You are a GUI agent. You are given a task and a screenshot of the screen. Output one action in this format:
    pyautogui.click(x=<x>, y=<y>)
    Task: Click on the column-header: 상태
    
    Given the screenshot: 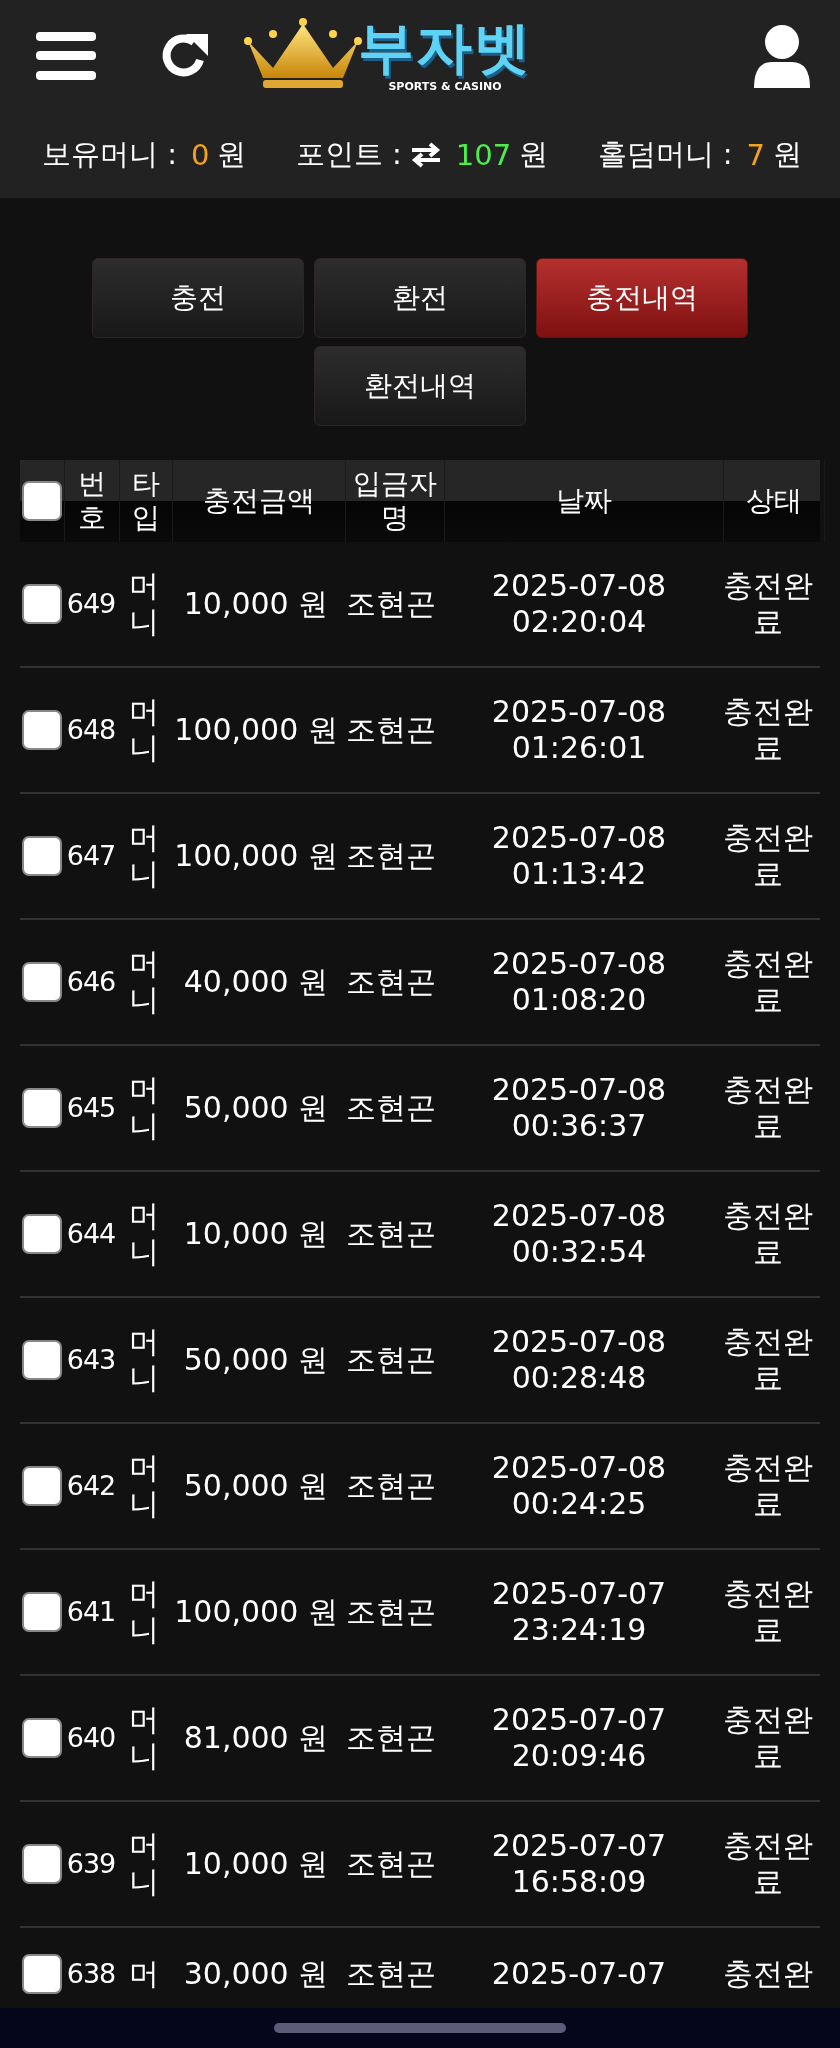 What is the action you would take?
    pyautogui.click(x=774, y=501)
    